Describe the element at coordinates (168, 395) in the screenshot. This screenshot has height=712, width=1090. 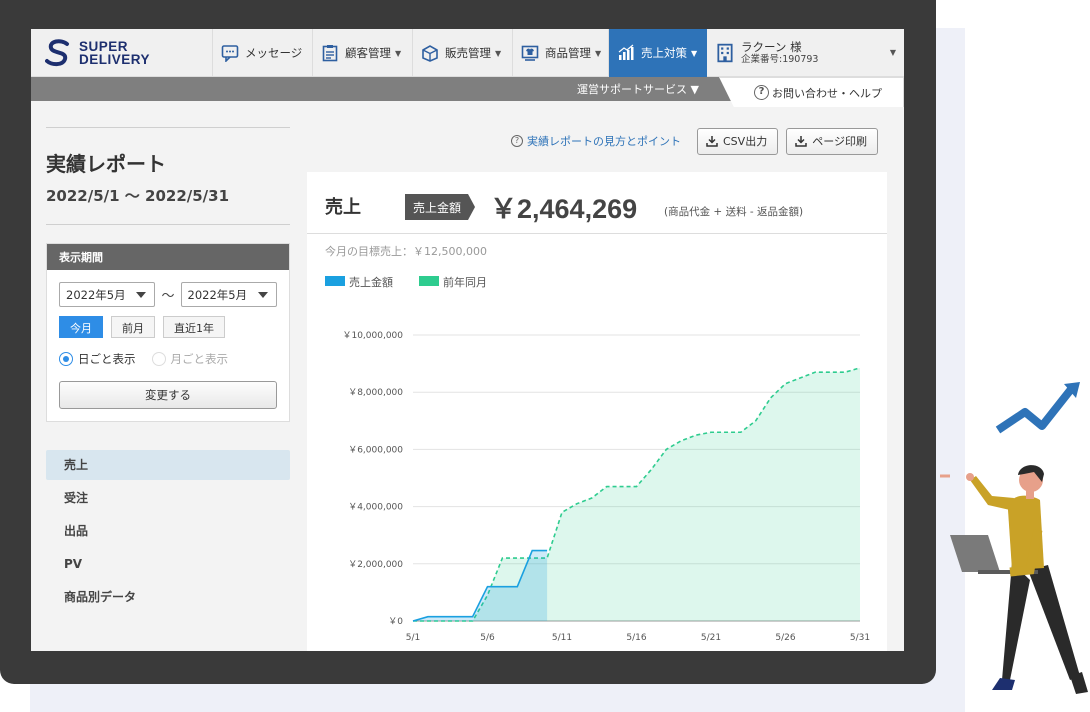
I see `apply-period-button: 変更する` at that location.